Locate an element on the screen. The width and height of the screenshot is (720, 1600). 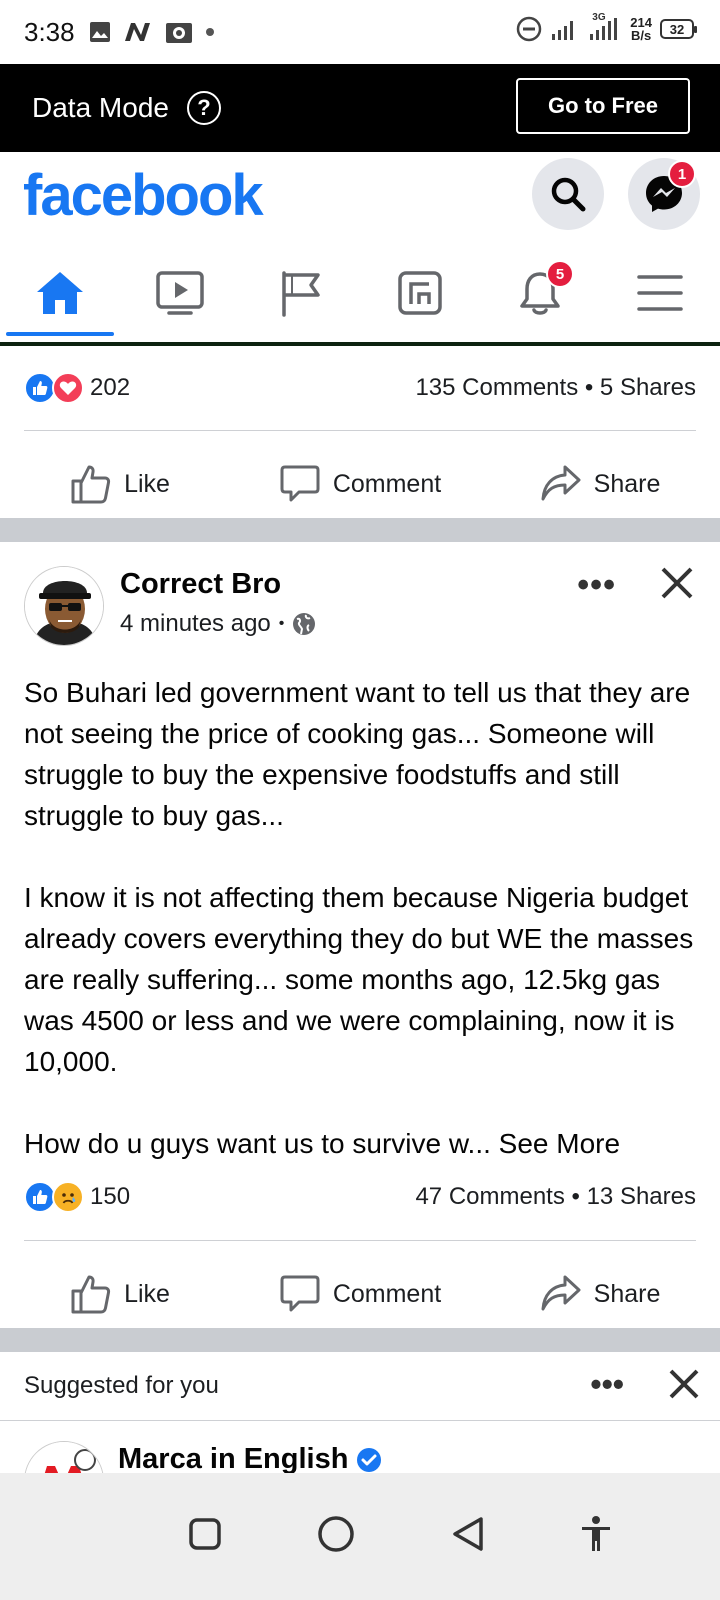
battery-icon: 32 is located at coordinates (678, 29).